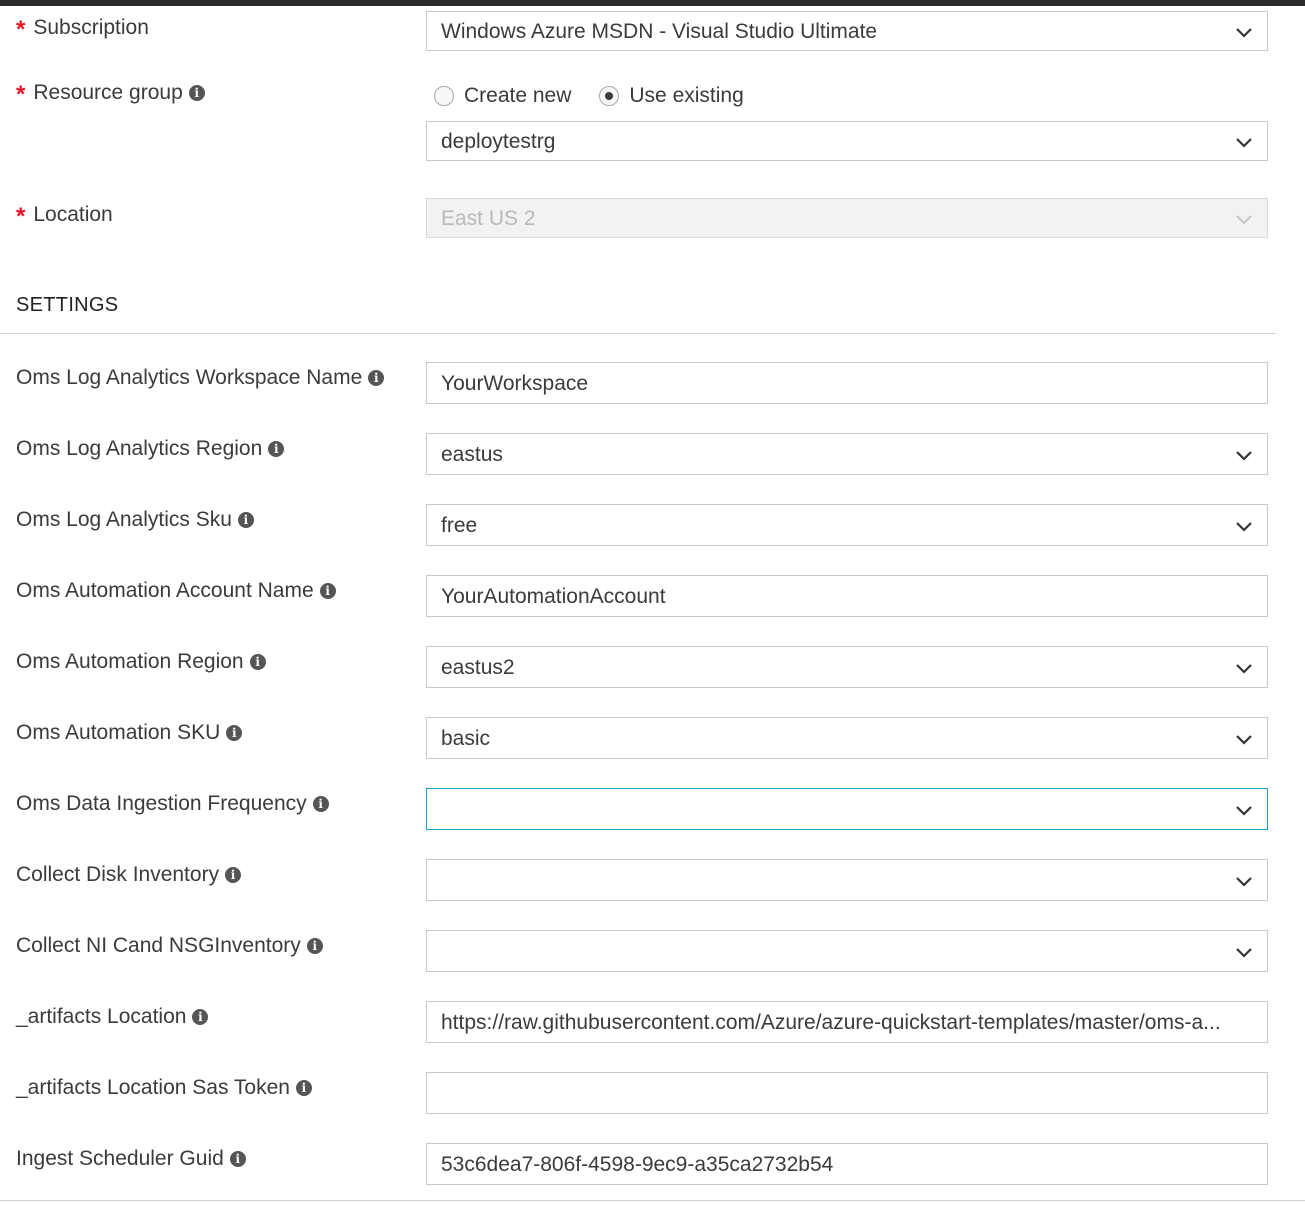 Image resolution: width=1305 pixels, height=1205 pixels. Describe the element at coordinates (118, 732) in the screenshot. I see `oms-automation-sku-label-text: Oms Automation SKU` at that location.